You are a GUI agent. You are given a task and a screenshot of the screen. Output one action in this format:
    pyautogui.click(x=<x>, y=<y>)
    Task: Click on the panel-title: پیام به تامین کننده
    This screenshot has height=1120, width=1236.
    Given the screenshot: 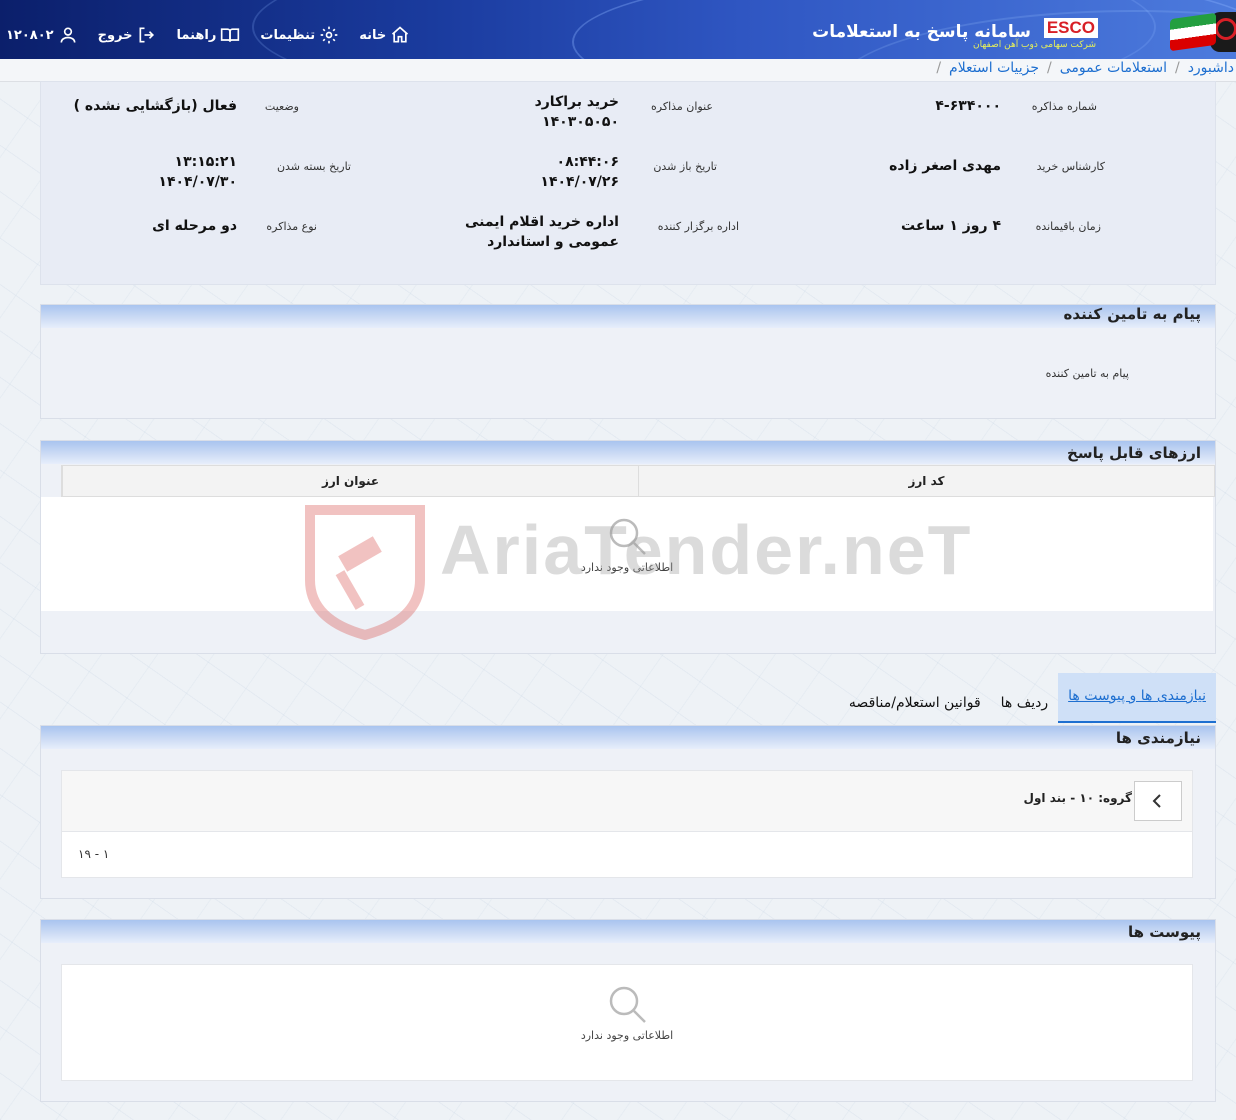 What is the action you would take?
    pyautogui.click(x=1132, y=314)
    